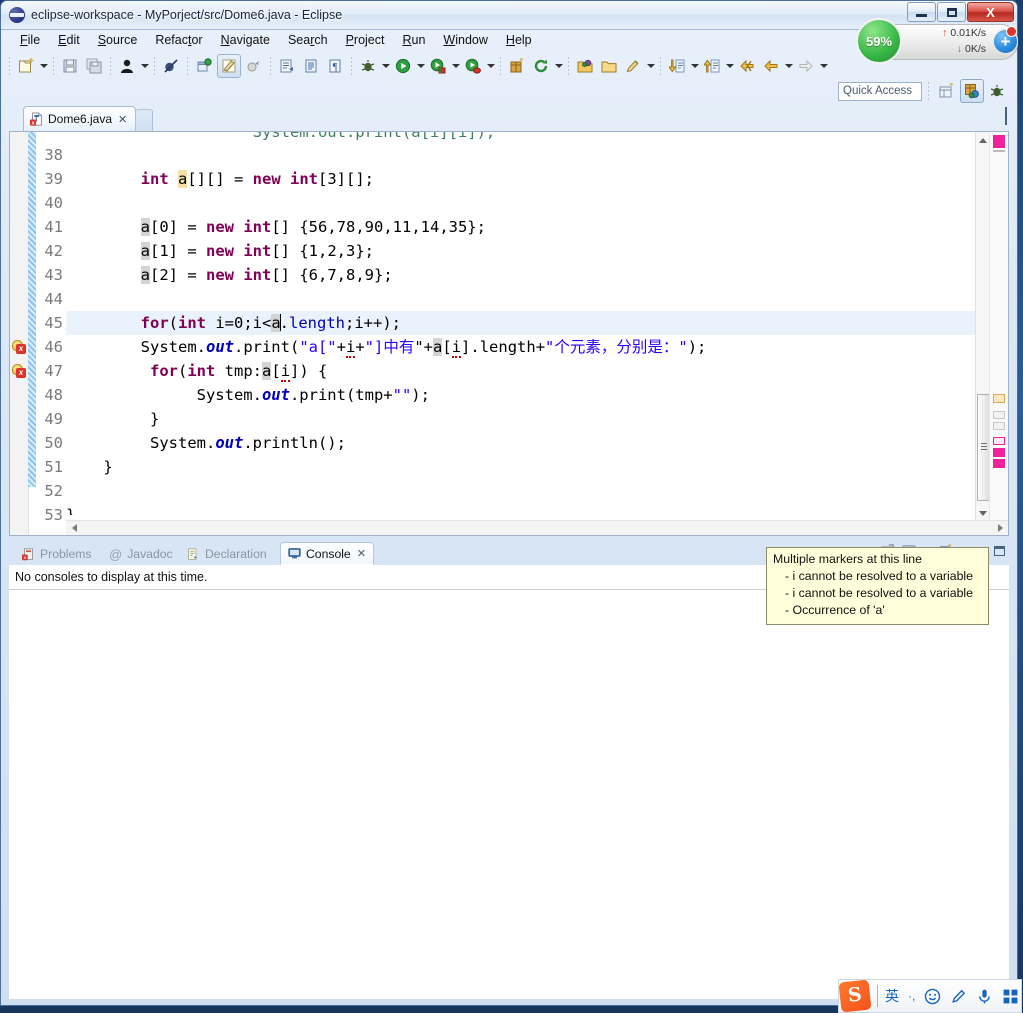  What do you see at coordinates (19, 347) in the screenshot?
I see `error-marker-line-46: x` at bounding box center [19, 347].